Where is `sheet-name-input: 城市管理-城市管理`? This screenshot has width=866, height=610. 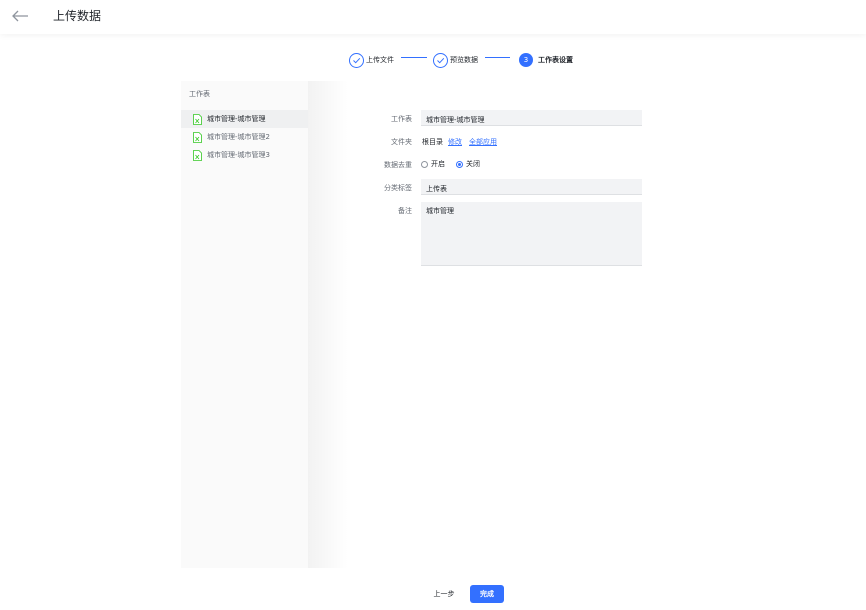
sheet-name-input: 城市管理-城市管理 is located at coordinates (531, 118).